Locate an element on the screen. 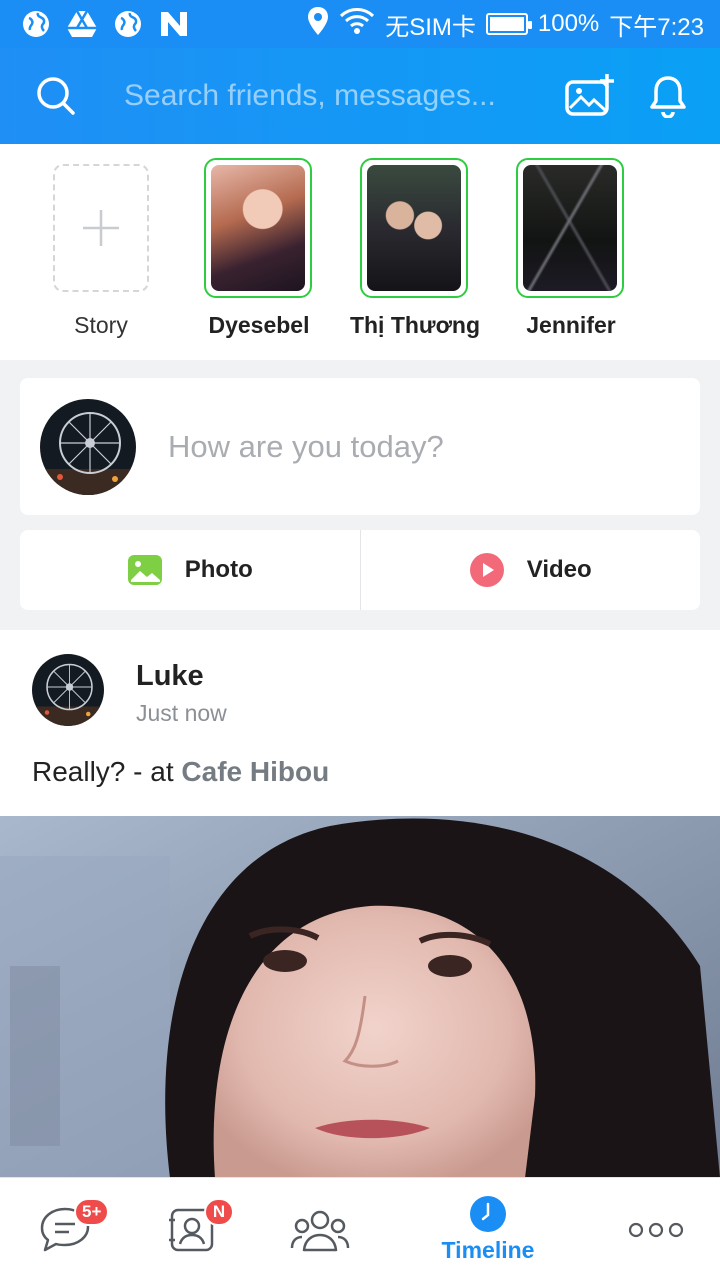 The height and width of the screenshot is (1280, 720). video-label: Video is located at coordinates (559, 569).